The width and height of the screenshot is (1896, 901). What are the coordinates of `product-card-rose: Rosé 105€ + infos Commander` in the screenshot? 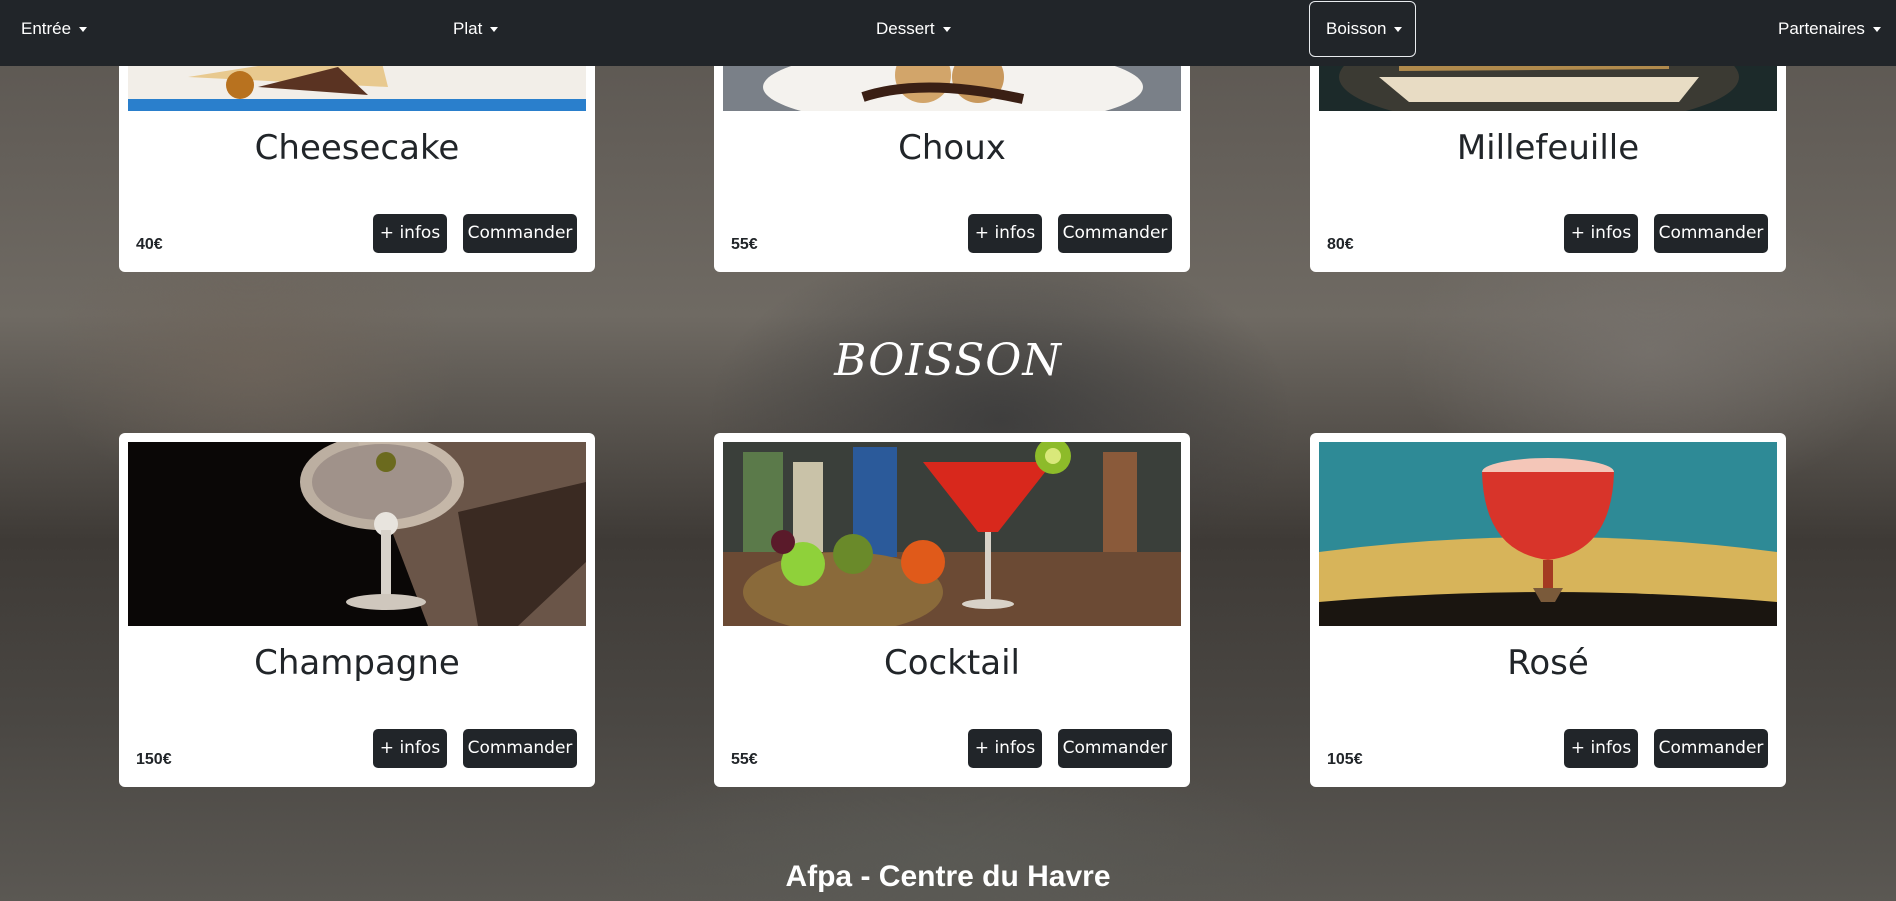 It's located at (1548, 610).